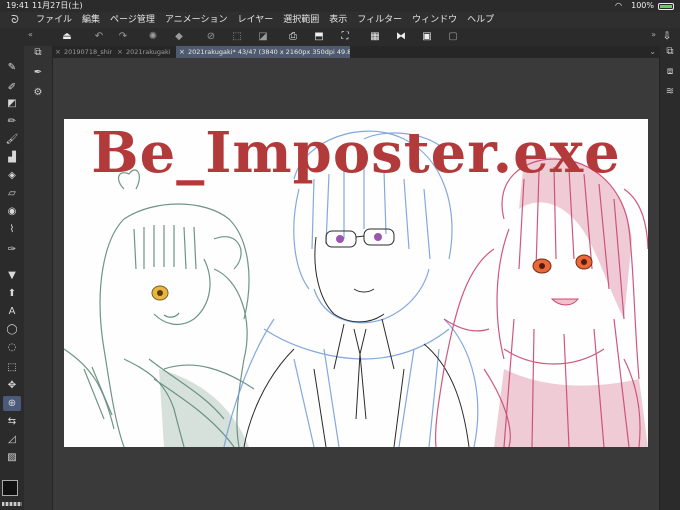 Image resolution: width=680 pixels, height=510 pixels. Describe the element at coordinates (38, 53) in the screenshot. I see `sub-tool-icon: ⧉` at that location.